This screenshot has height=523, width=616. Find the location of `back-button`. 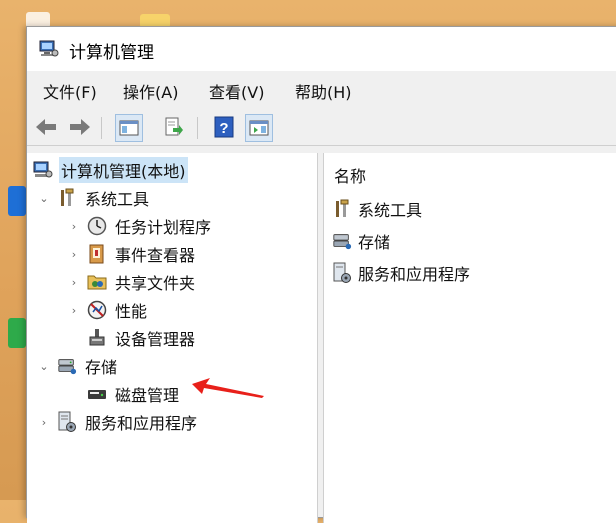

back-button is located at coordinates (46, 127).